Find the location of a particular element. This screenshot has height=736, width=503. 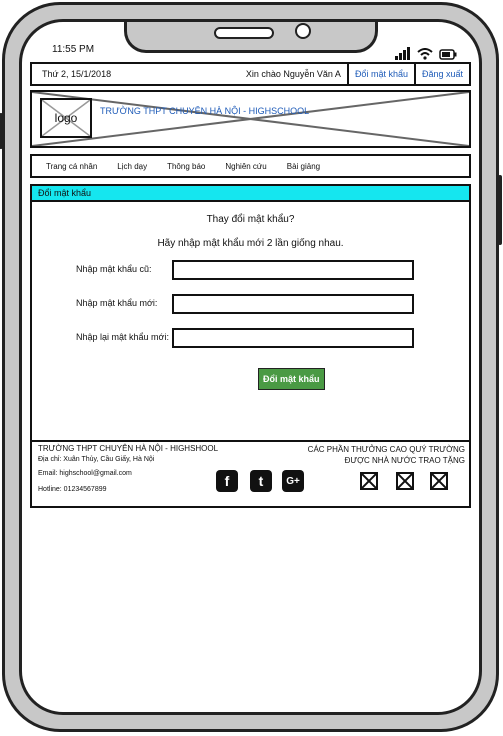

logo: logo is located at coordinates (66, 118).